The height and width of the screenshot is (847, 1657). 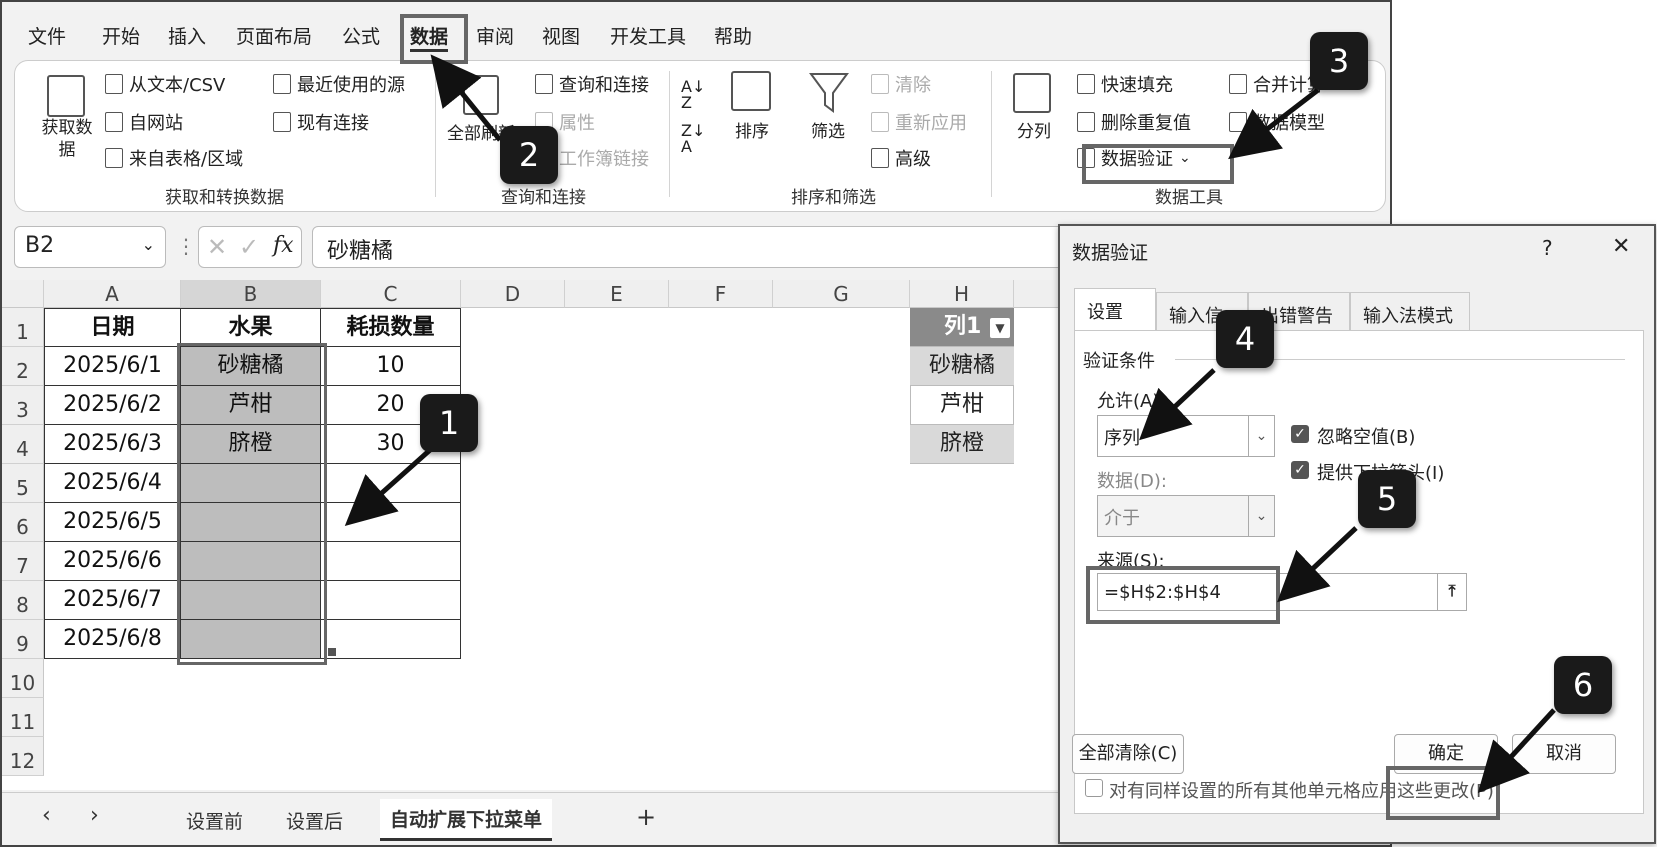 What do you see at coordinates (529, 155) in the screenshot?
I see `callout-2: 2` at bounding box center [529, 155].